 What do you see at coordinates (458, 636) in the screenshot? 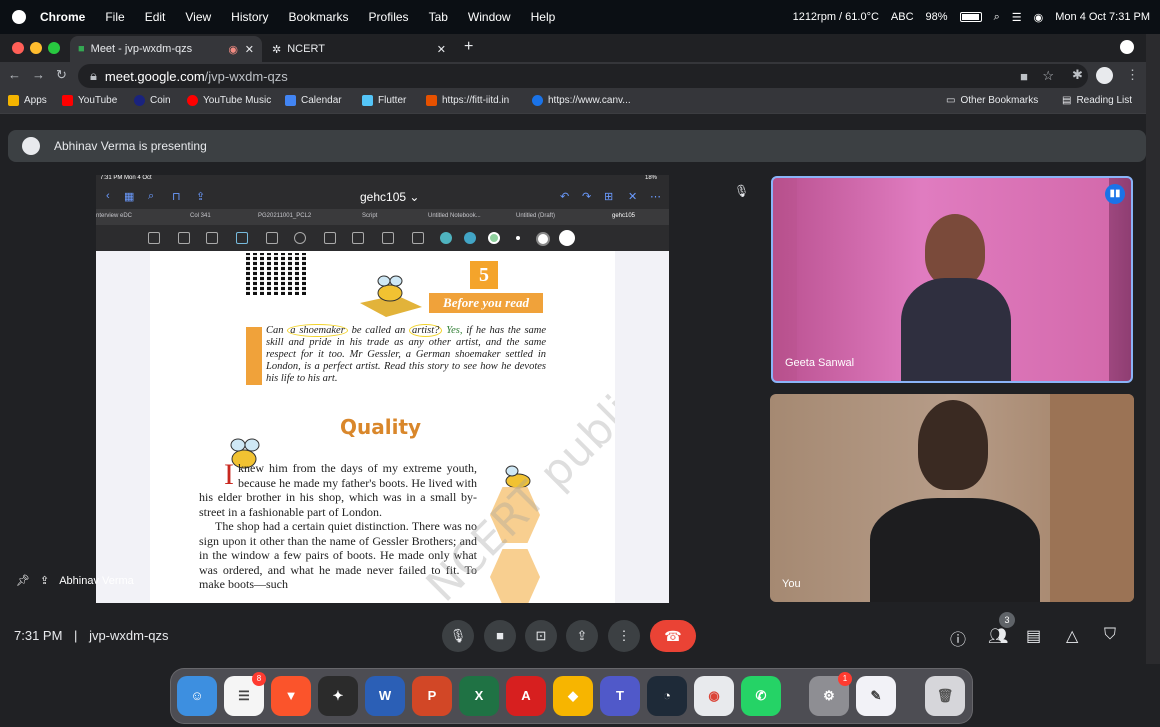
I see `mic-button: 🎙︎` at bounding box center [458, 636].